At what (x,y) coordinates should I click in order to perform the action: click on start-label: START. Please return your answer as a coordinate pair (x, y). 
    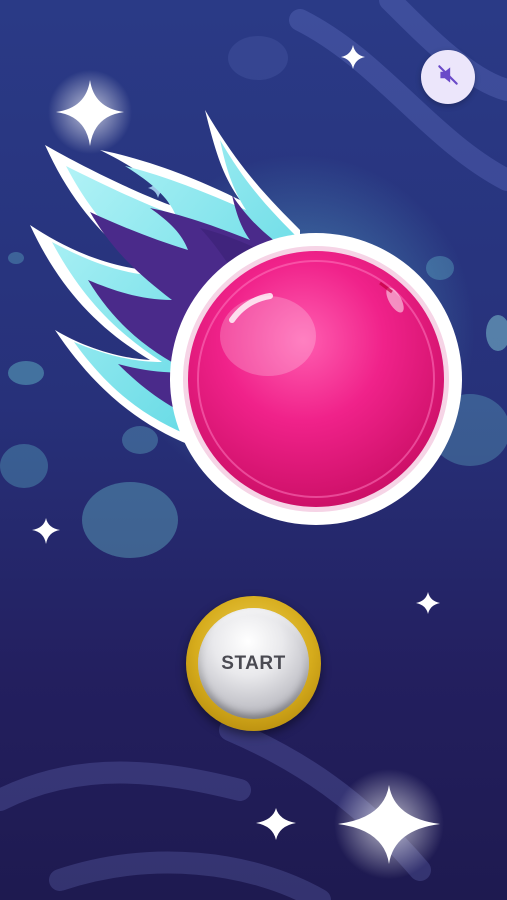
    Looking at the image, I should click on (253, 663).